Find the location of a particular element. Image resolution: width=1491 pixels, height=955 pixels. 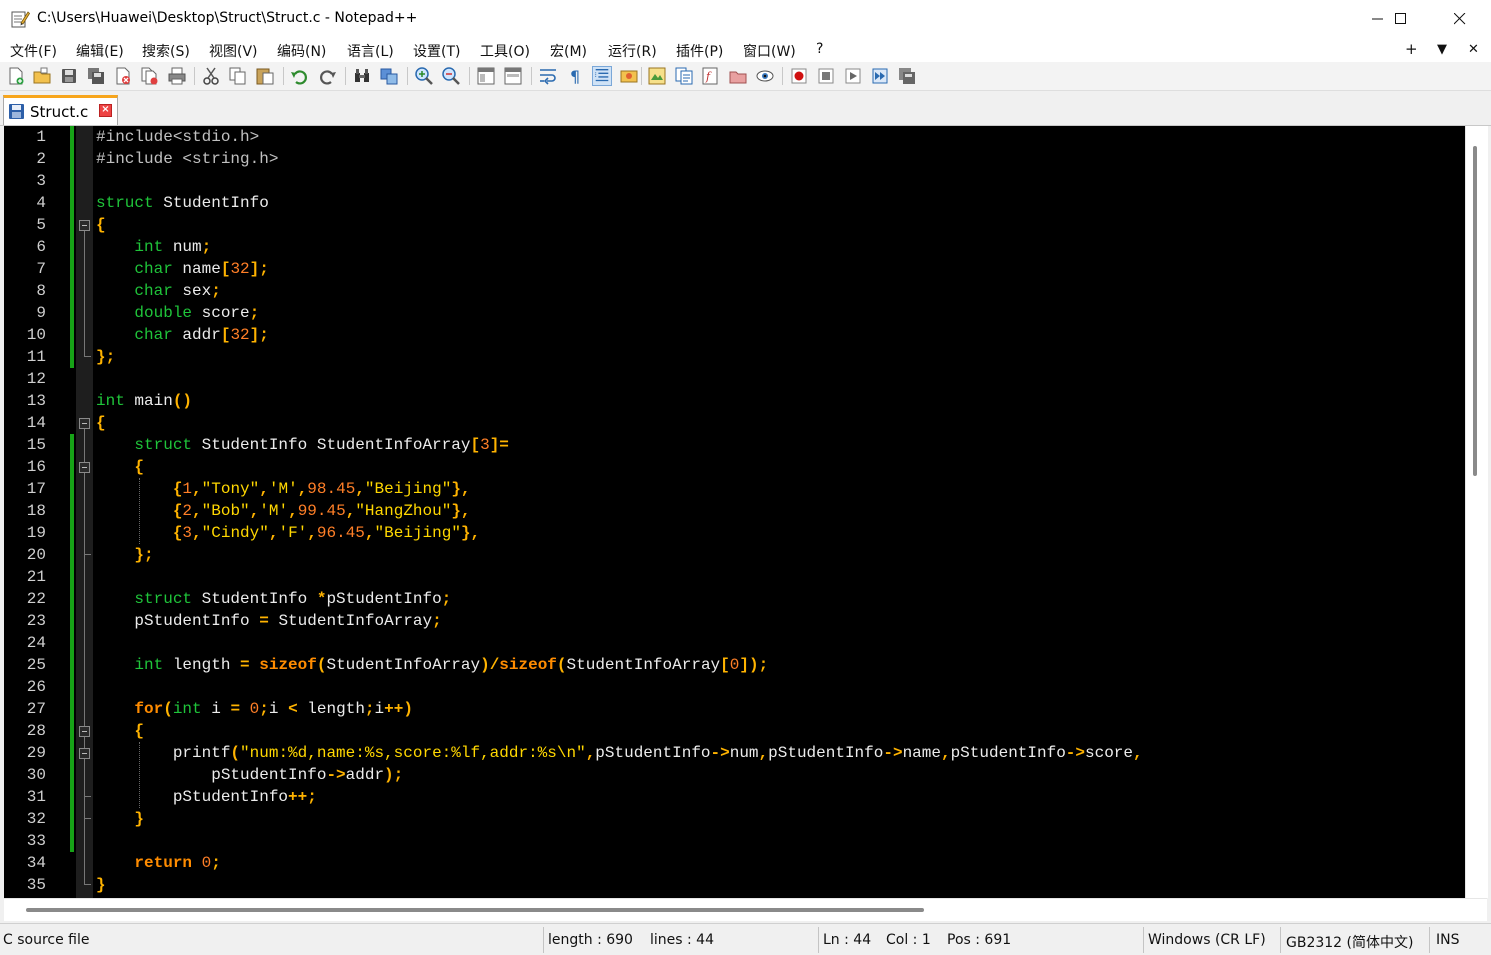

menu-view: 视图(V) is located at coordinates (233, 51).